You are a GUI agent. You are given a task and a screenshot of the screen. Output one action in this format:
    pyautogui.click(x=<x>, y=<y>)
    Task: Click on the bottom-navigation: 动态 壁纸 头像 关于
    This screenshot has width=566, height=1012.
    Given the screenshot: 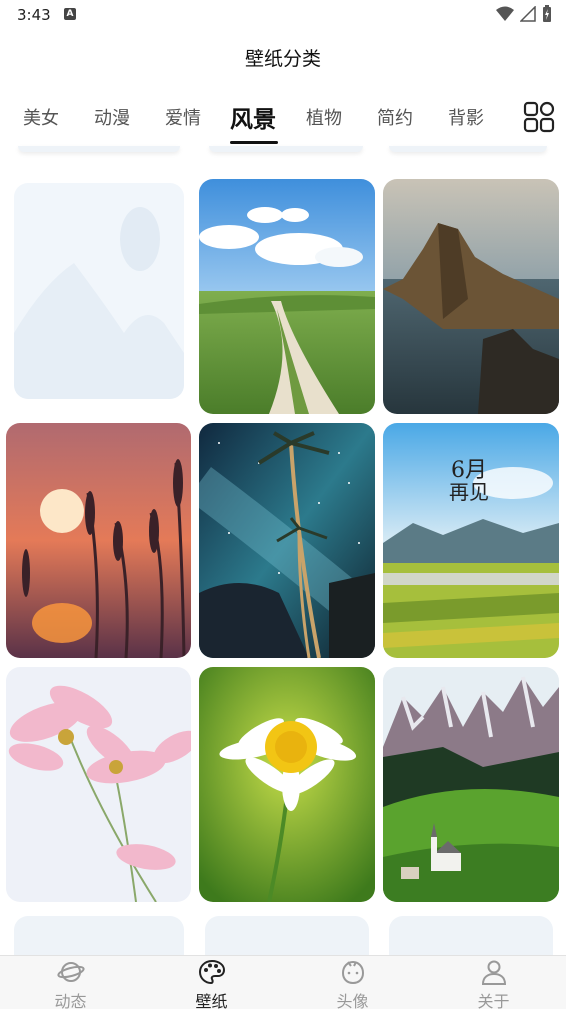 What is the action you would take?
    pyautogui.click(x=283, y=983)
    